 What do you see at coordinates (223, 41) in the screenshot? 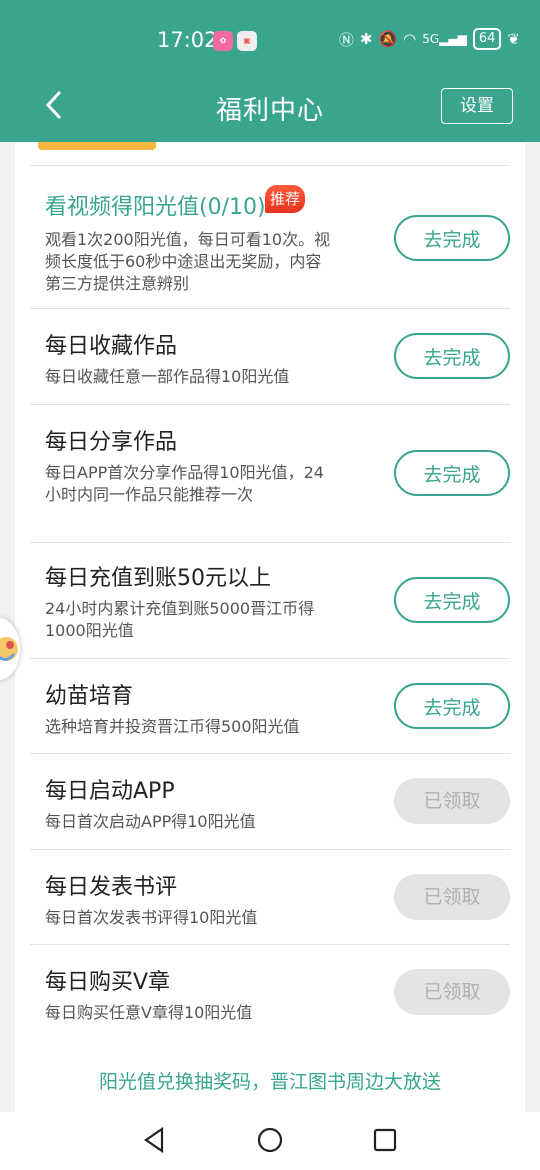
I see `notification-app-icon: ✿` at bounding box center [223, 41].